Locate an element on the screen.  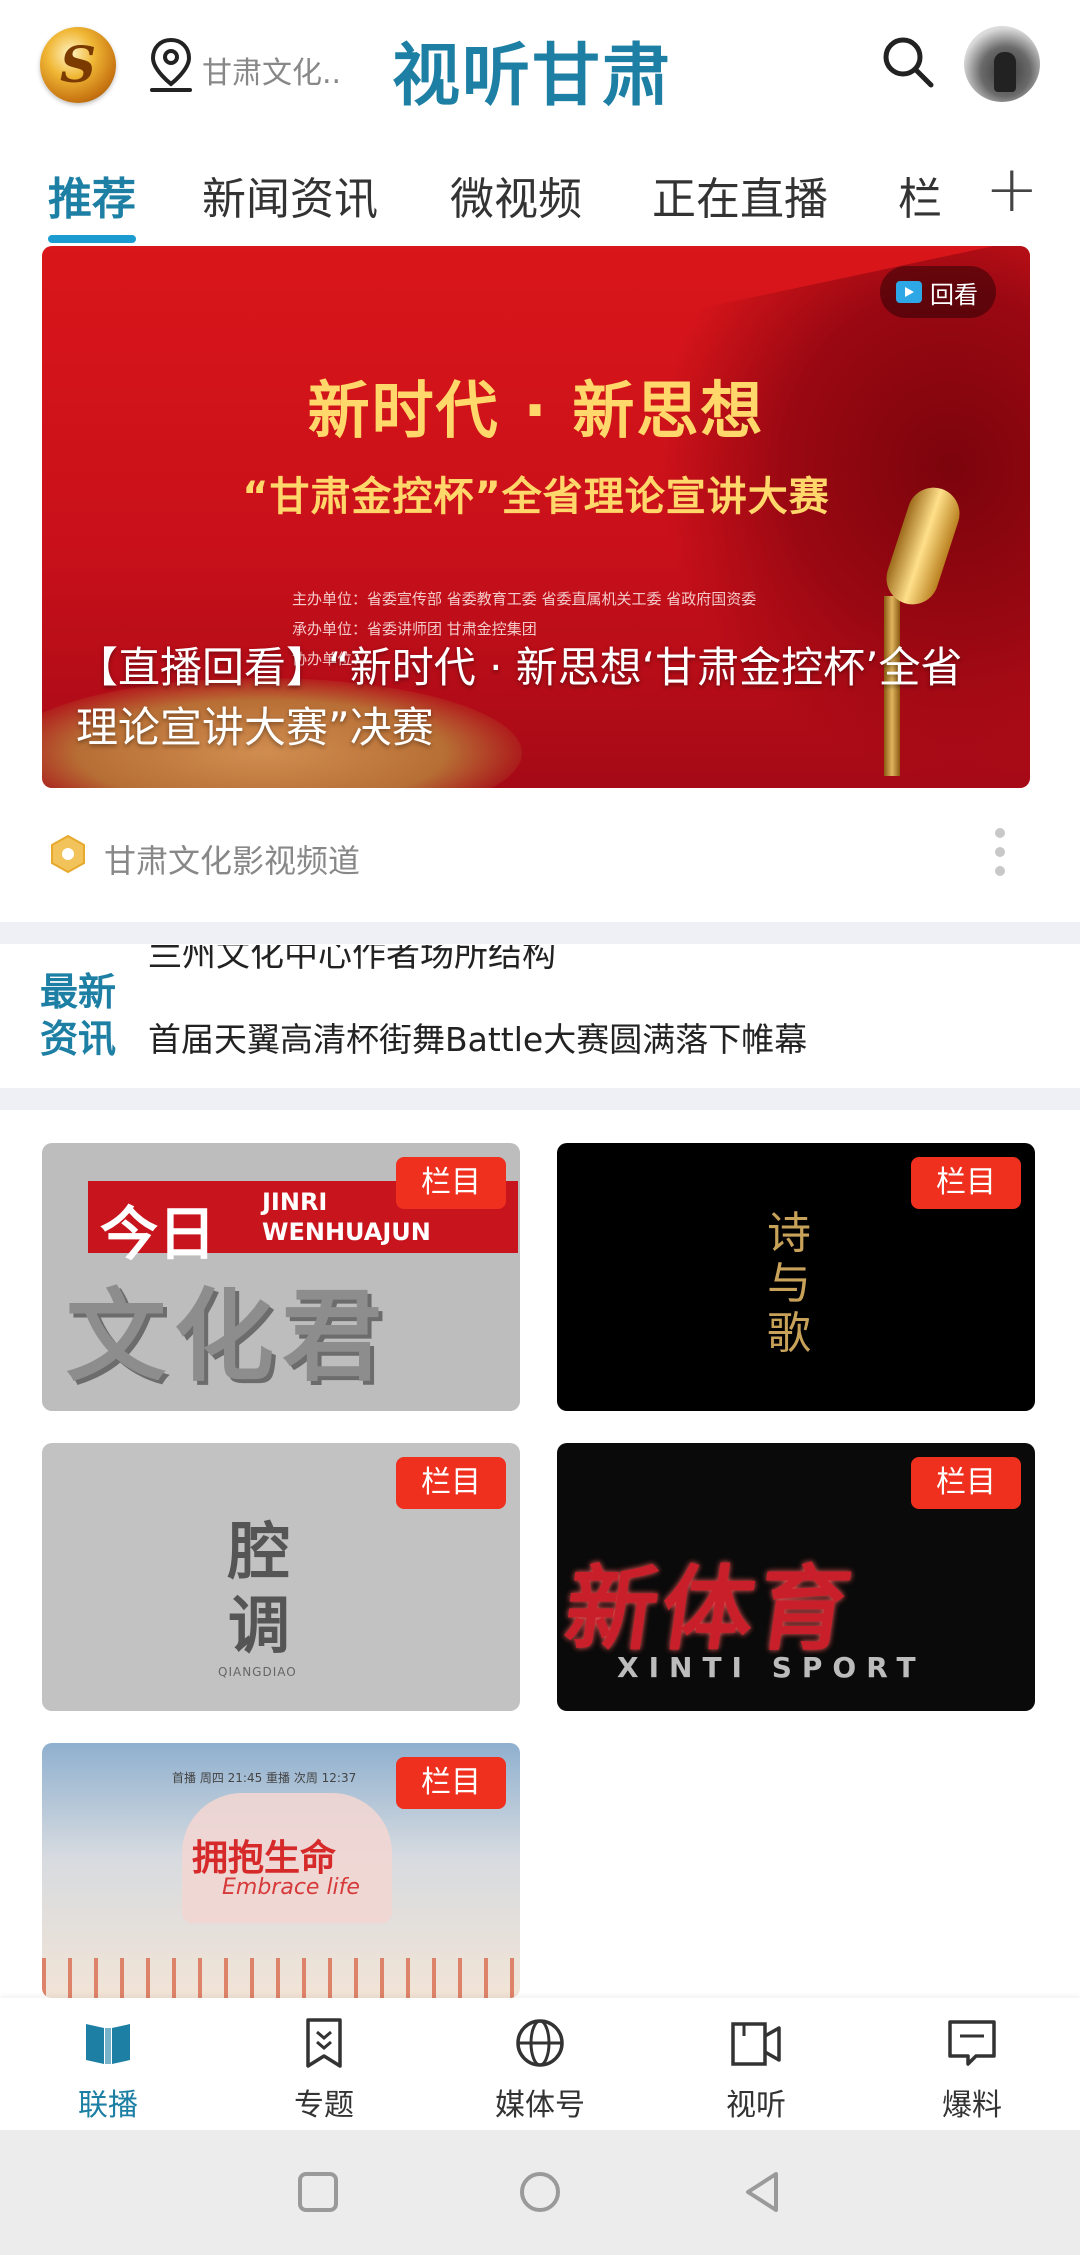
recent-apps-icon is located at coordinates (318, 2192).